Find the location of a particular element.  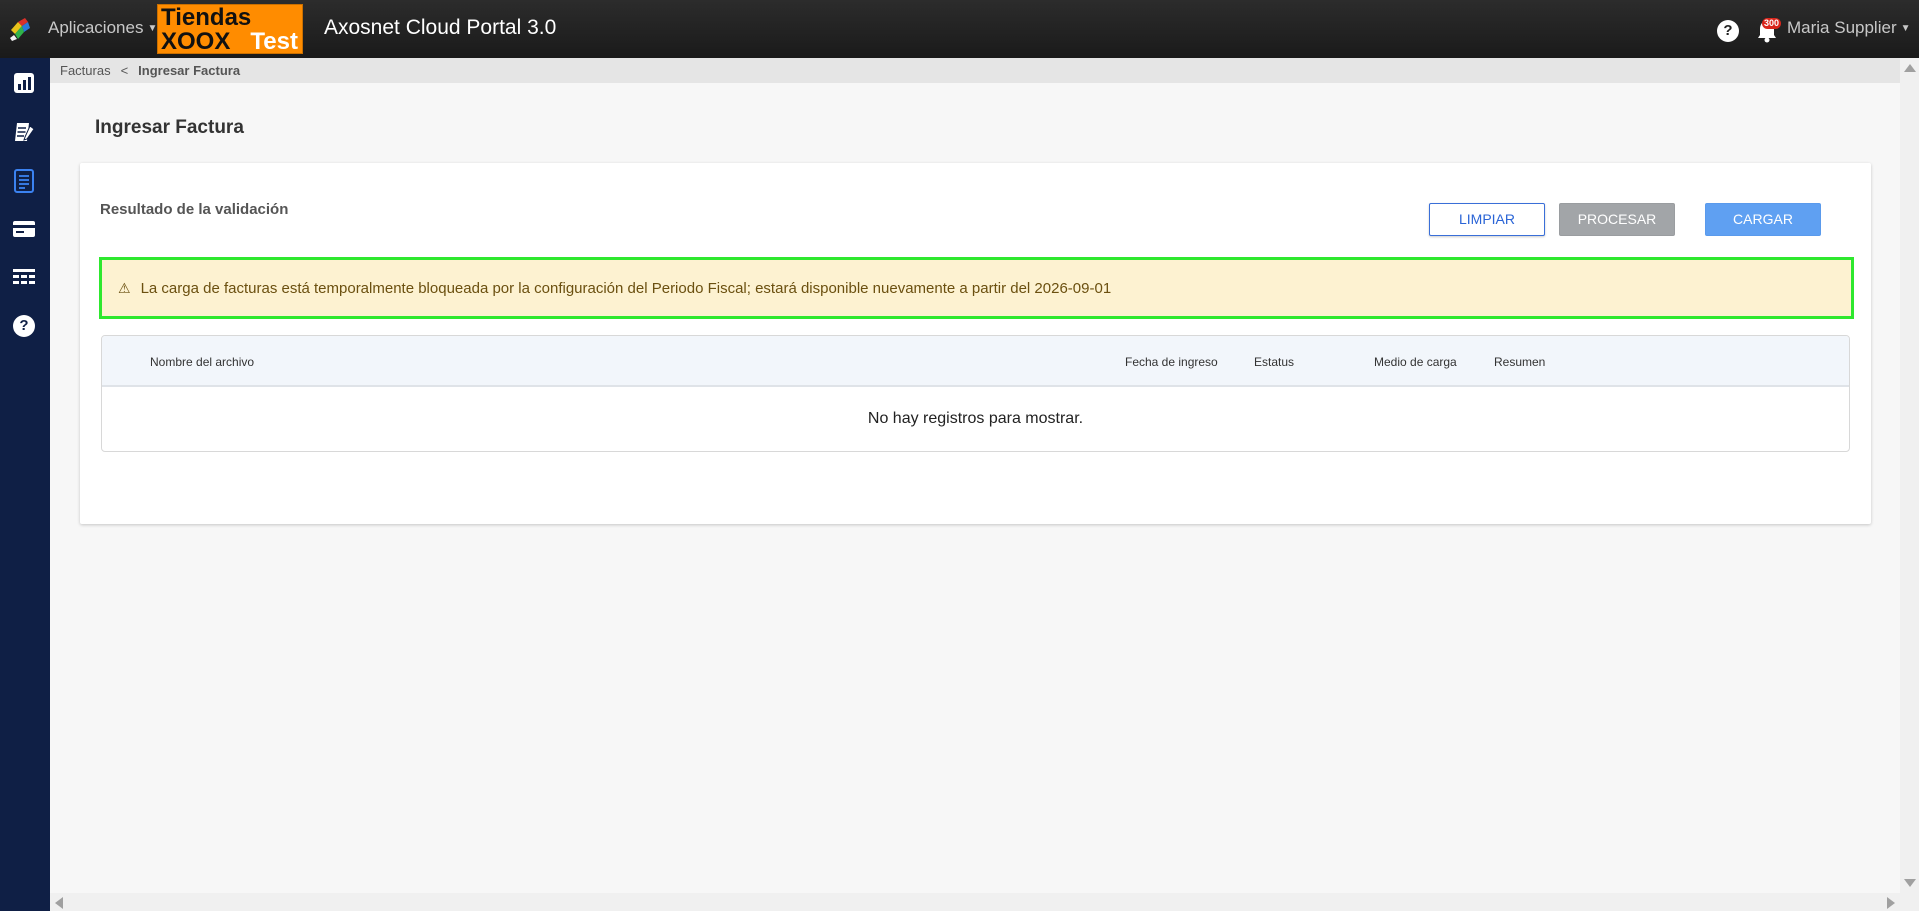

bar-chart-icon is located at coordinates (24, 83).